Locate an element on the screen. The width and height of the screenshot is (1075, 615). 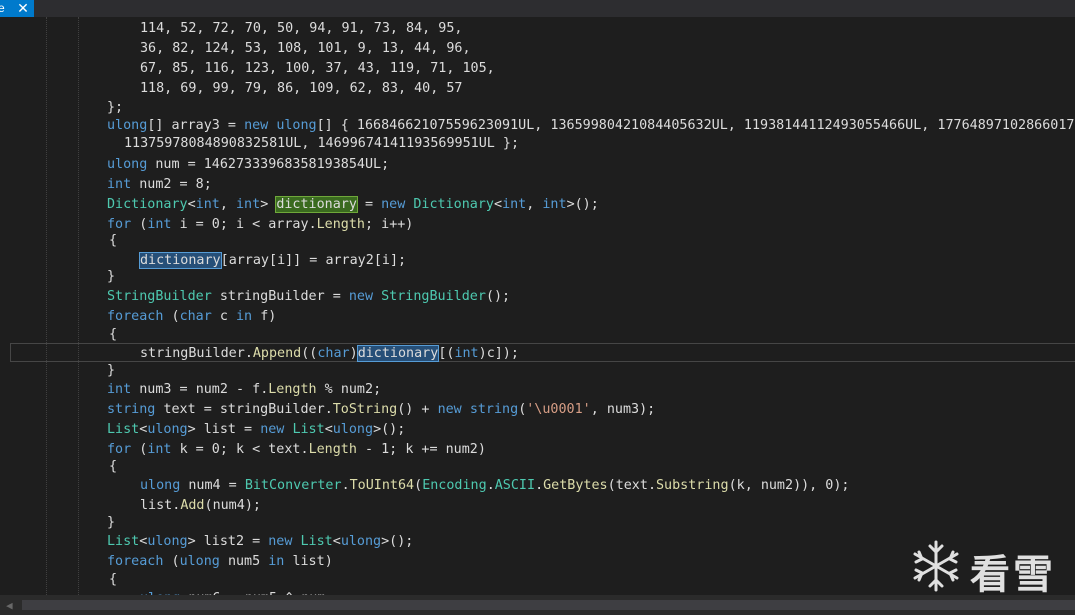
kanxue-watermark: 看雪 is located at coordinates (988, 568).